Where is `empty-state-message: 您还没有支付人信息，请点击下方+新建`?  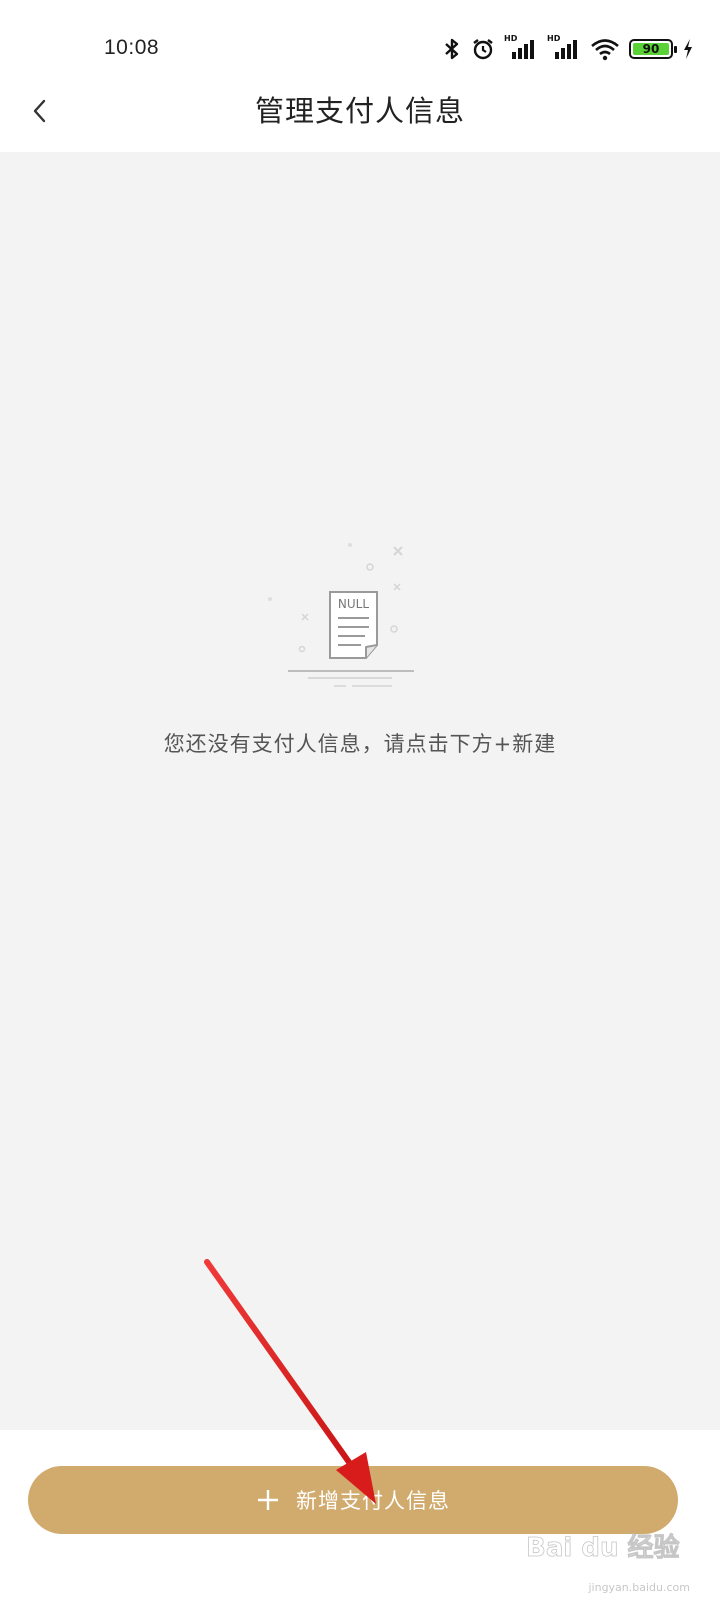 empty-state-message: 您还没有支付人信息，请点击下方+新建 is located at coordinates (360, 744).